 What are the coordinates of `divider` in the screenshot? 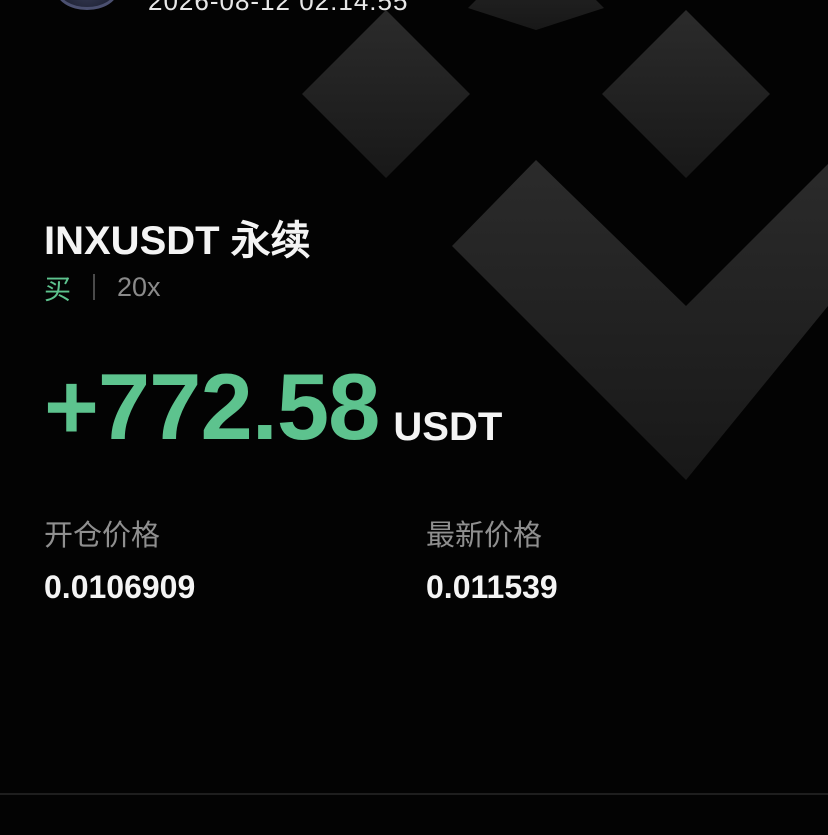 It's located at (94, 287).